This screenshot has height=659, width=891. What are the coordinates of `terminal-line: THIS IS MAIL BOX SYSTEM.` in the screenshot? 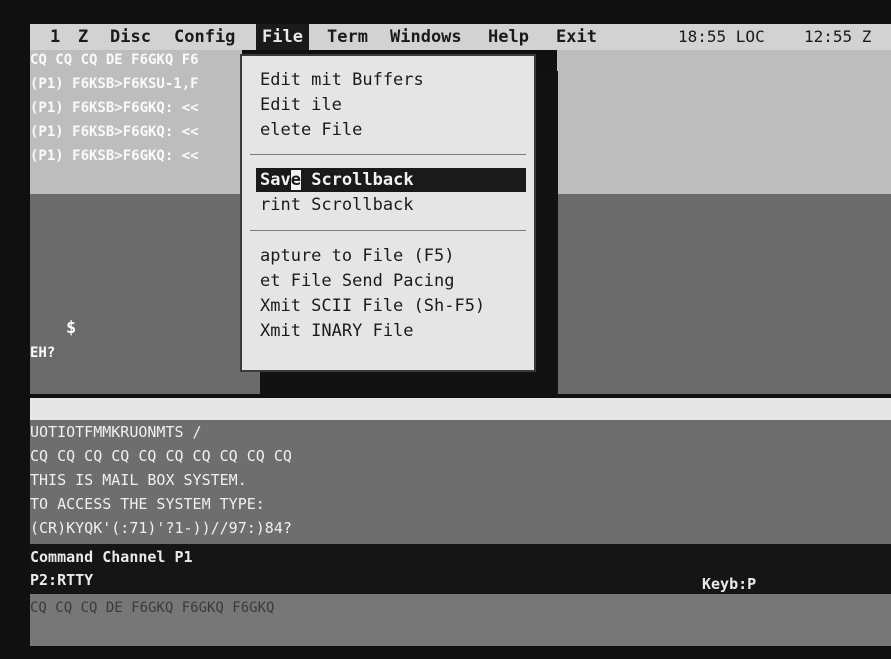 It's located at (138, 480).